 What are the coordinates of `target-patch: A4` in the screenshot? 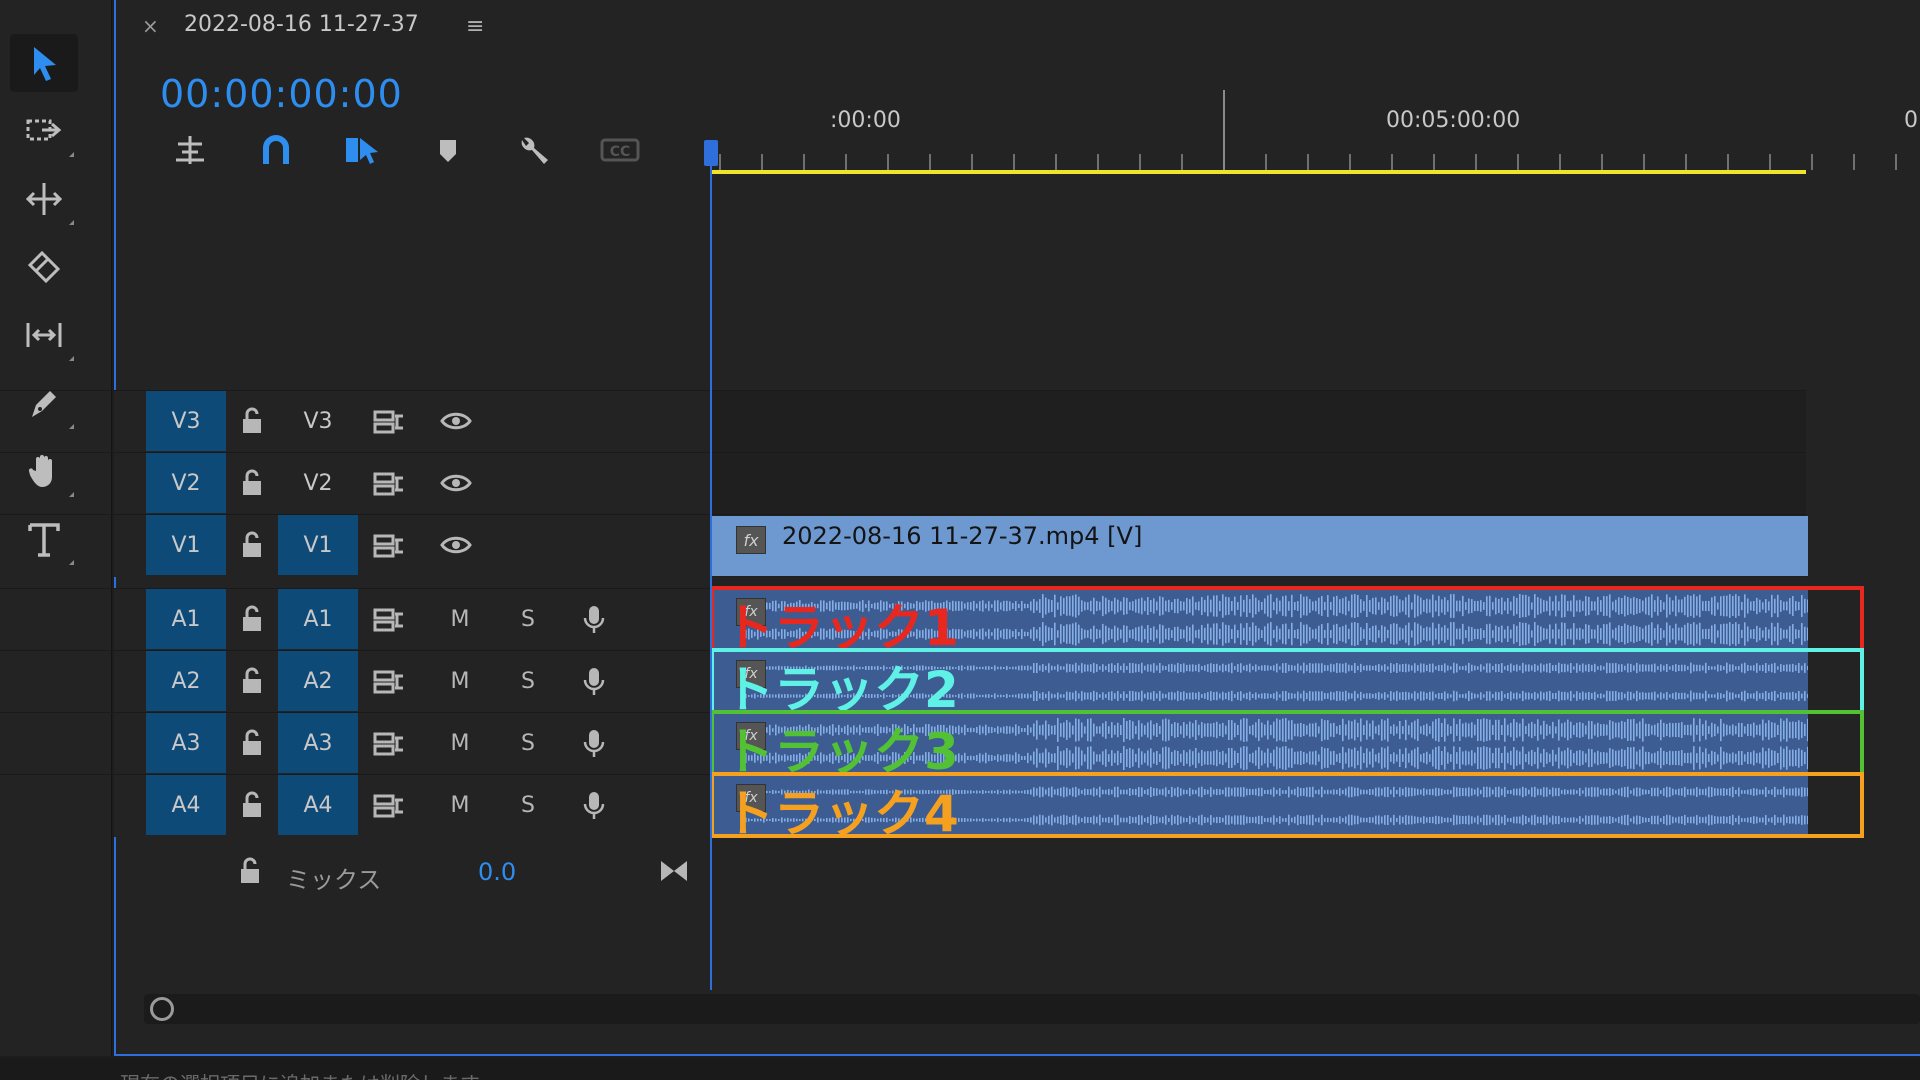 It's located at (318, 805).